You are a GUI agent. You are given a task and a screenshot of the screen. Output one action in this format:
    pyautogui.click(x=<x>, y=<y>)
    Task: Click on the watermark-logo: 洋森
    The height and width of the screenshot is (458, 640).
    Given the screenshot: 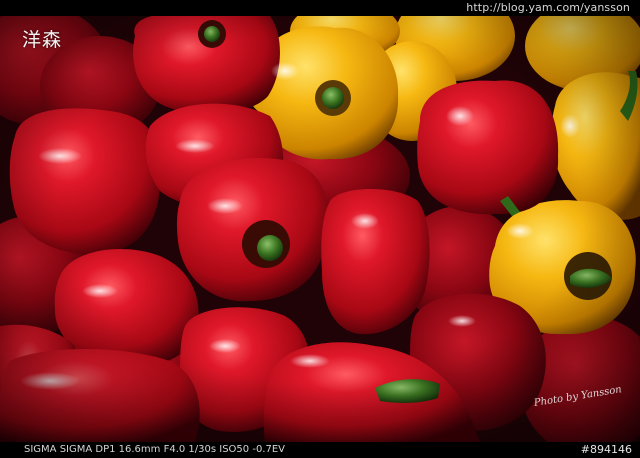 What is the action you would take?
    pyautogui.click(x=42, y=40)
    